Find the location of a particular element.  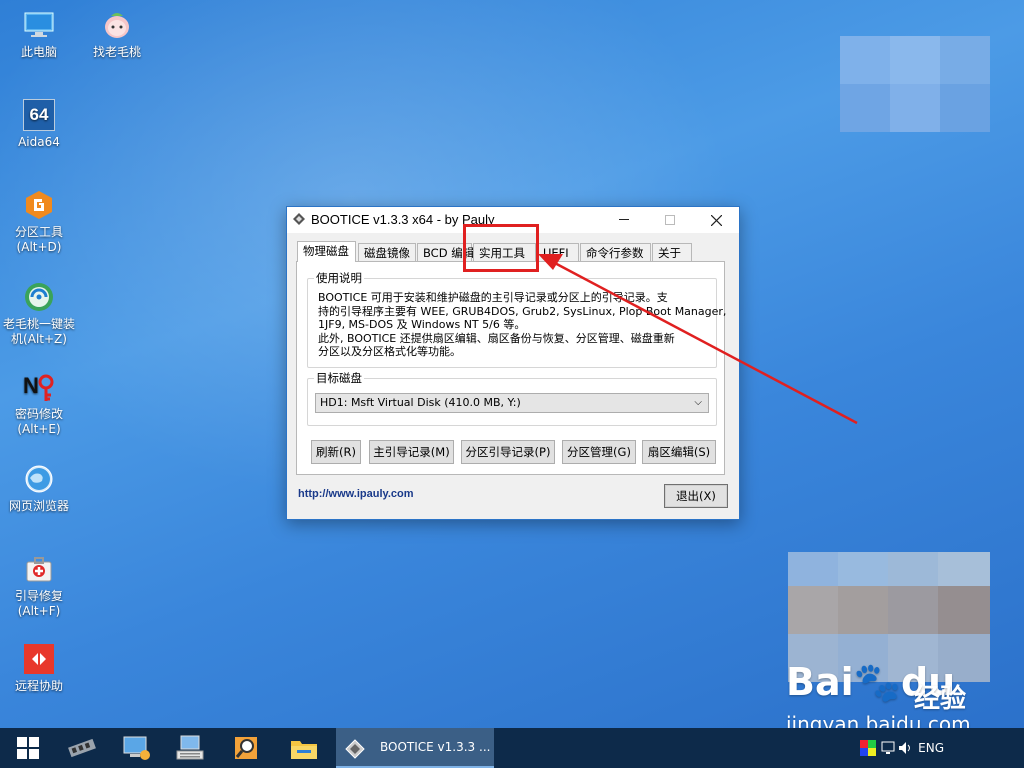

website-link: http://www.ipauly.com is located at coordinates (356, 494).